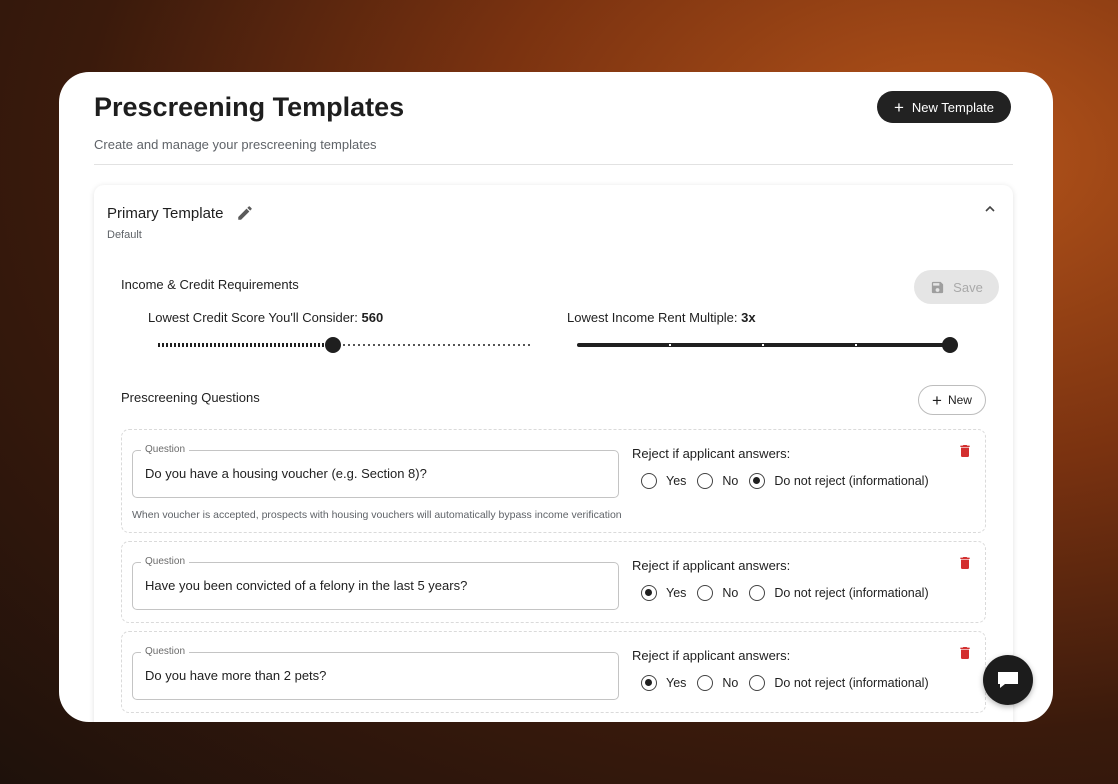  I want to click on income-multiple-value: 3x, so click(748, 317).